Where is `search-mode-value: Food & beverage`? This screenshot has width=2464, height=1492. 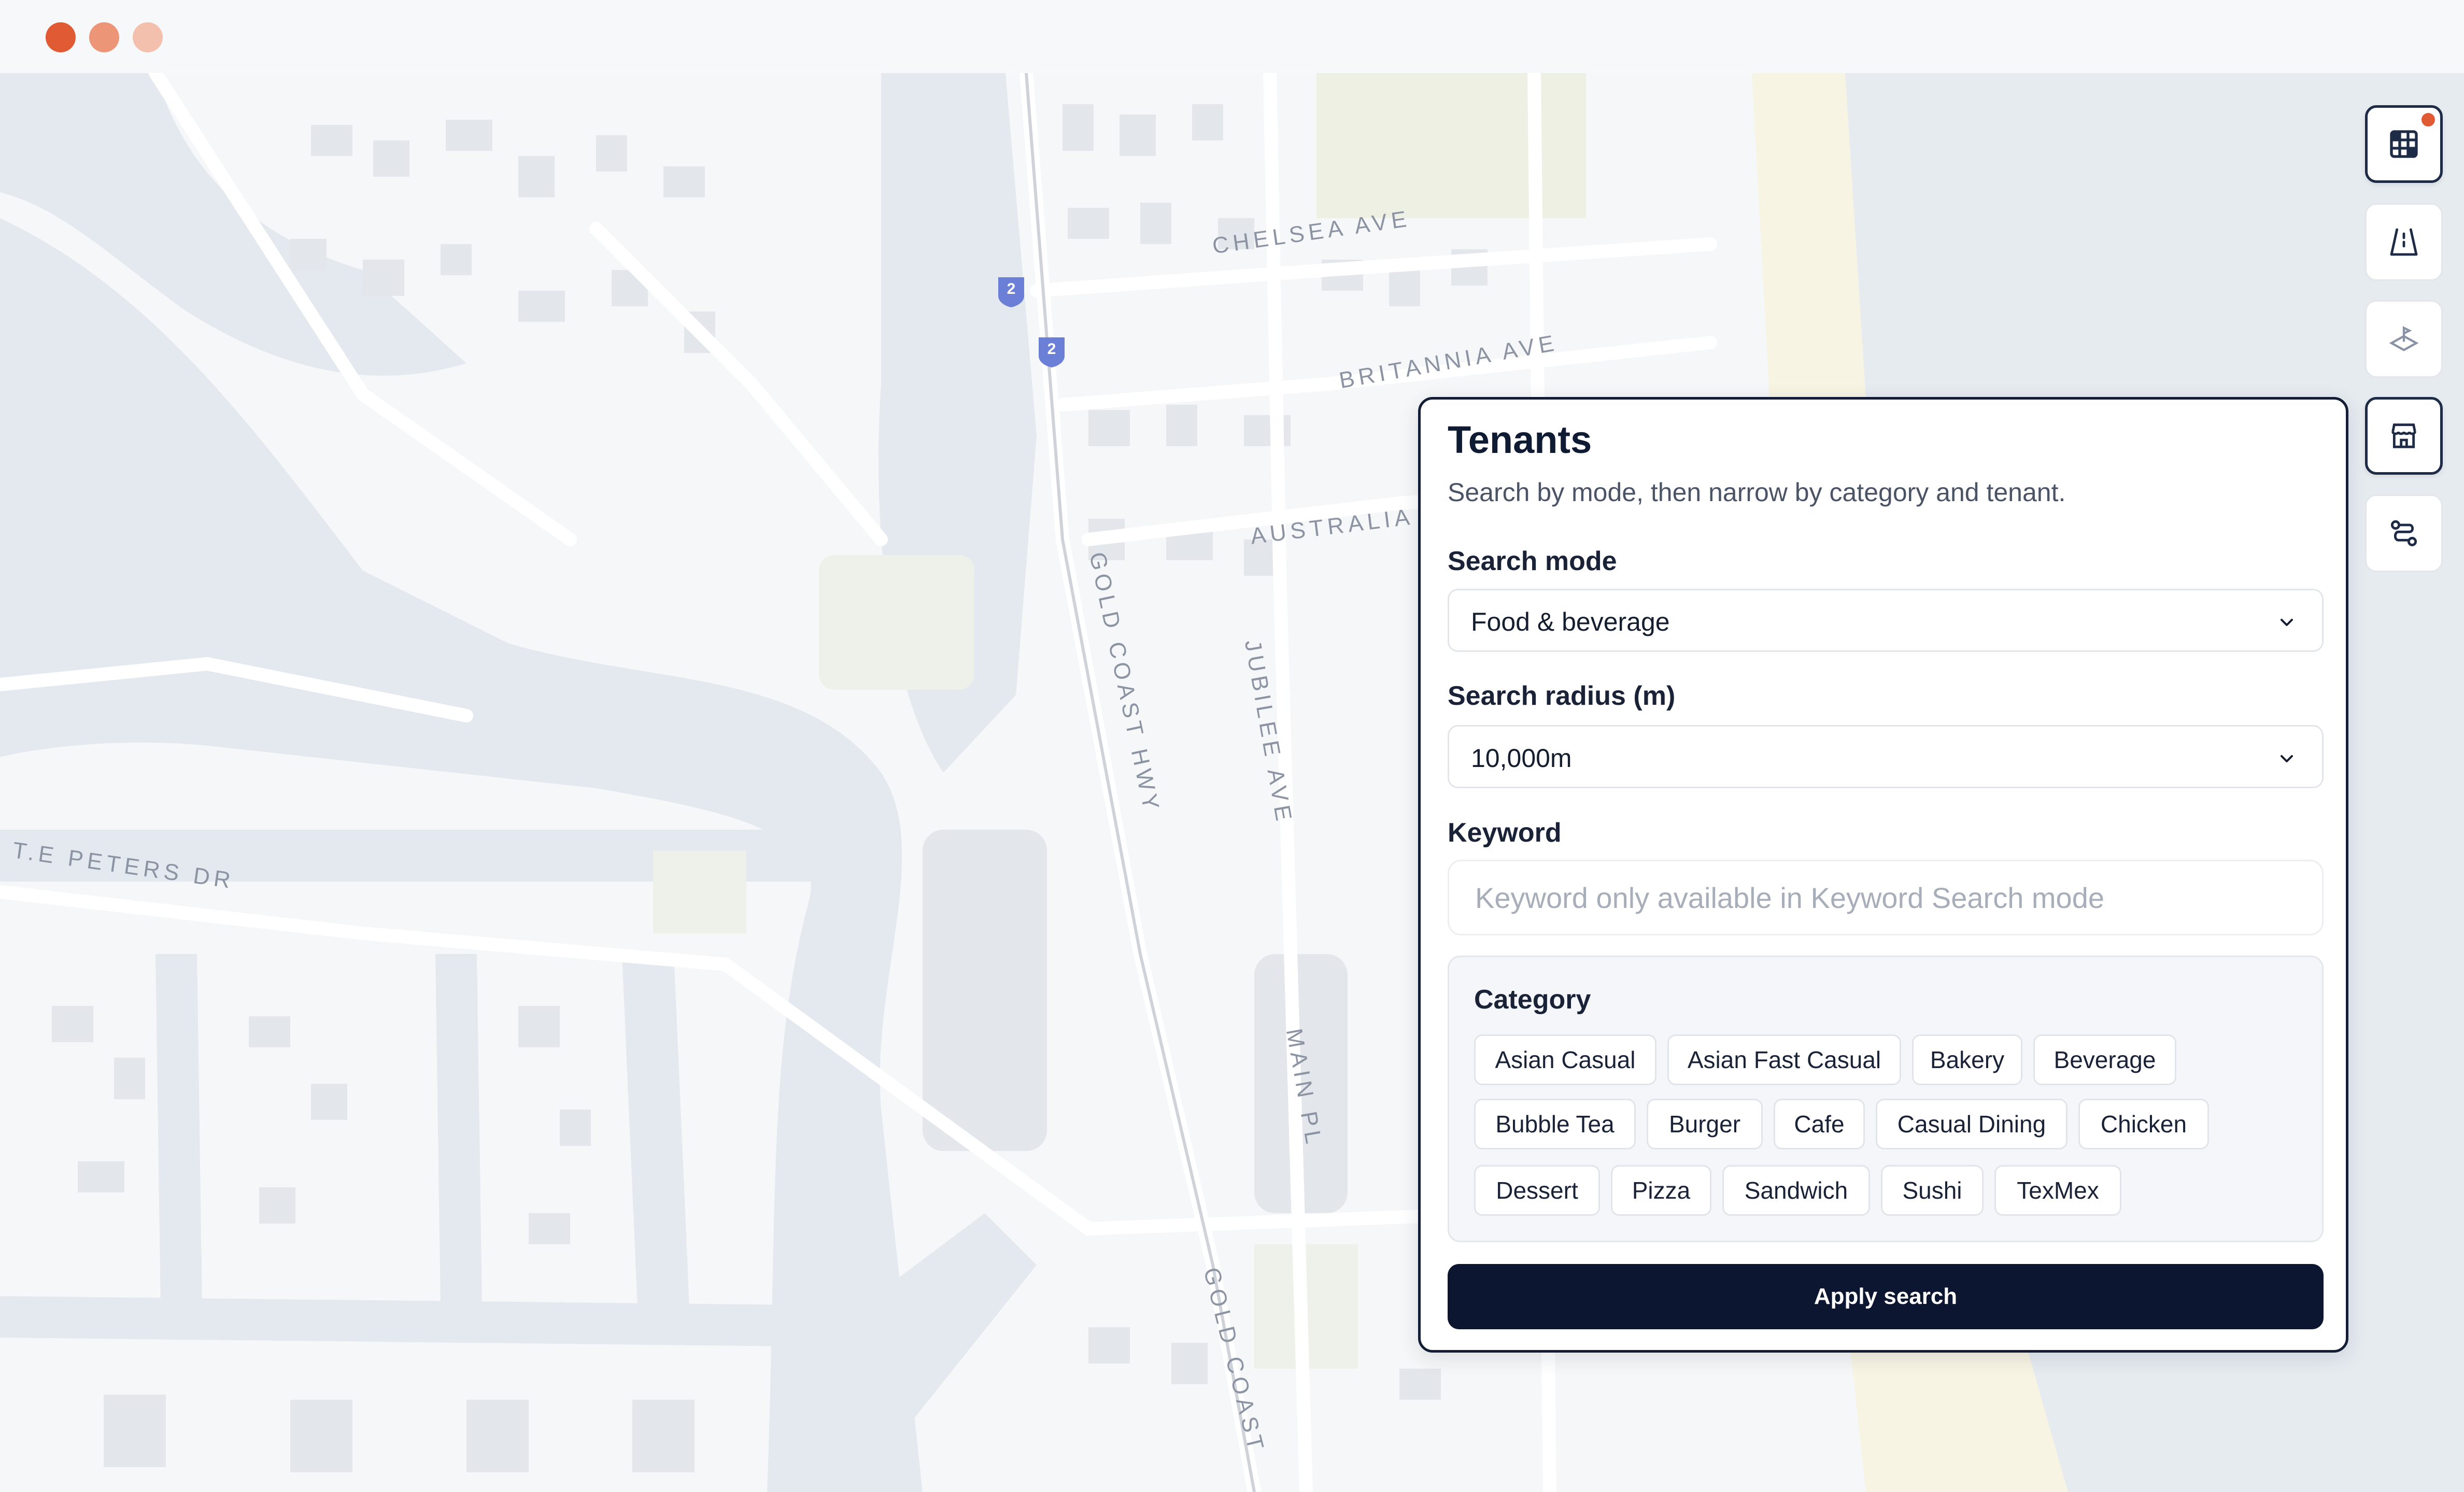 search-mode-value: Food & beverage is located at coordinates (1570, 621).